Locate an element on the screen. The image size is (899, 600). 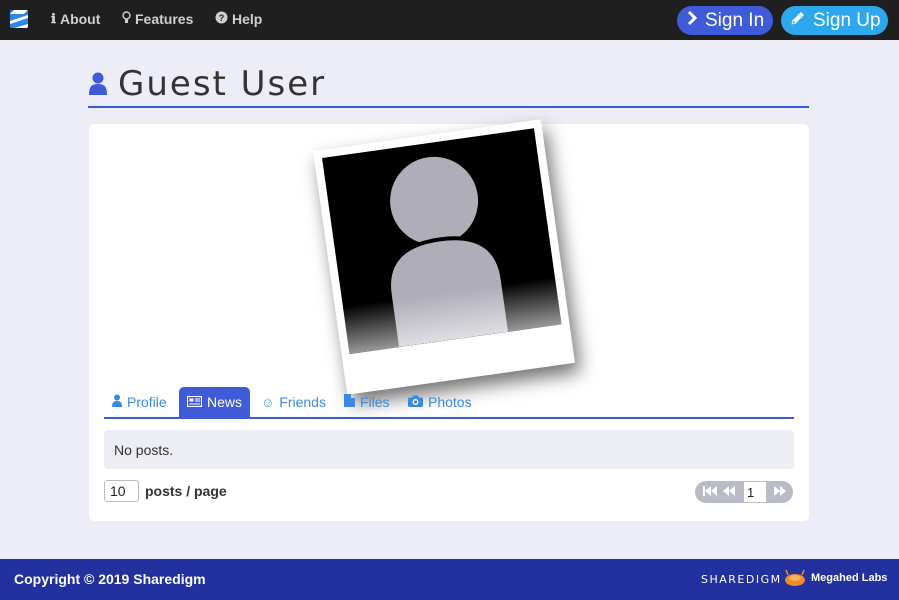
profile-tabs: Profile News ☺ Friends Files Photos is located at coordinates (449, 403).